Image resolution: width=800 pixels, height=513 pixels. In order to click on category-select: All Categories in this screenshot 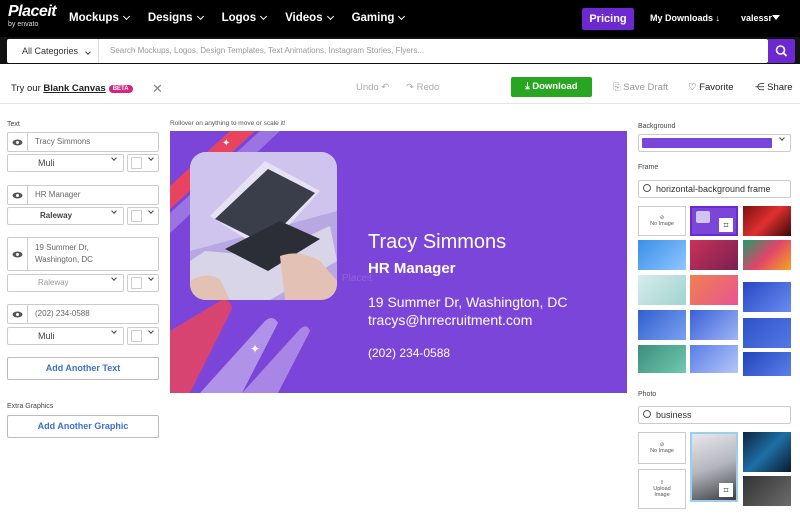, I will do `click(53, 51)`.